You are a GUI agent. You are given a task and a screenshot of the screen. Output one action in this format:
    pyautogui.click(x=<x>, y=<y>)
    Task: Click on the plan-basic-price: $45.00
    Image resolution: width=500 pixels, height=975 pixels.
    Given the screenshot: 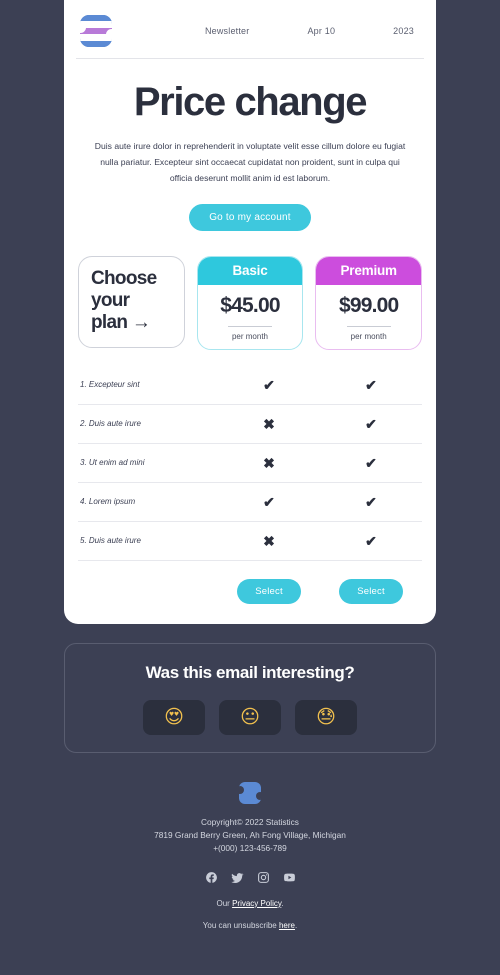 What is the action you would take?
    pyautogui.click(x=250, y=305)
    